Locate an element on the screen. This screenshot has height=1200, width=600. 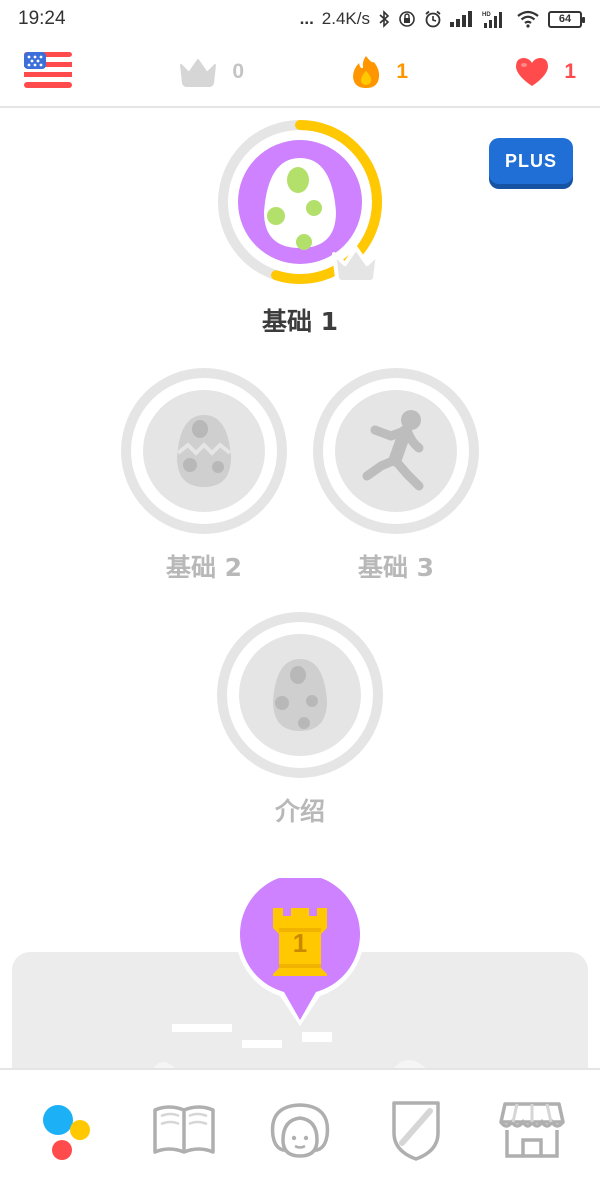
skill-label-basics-2: 基础 2 is located at coordinates (204, 567).